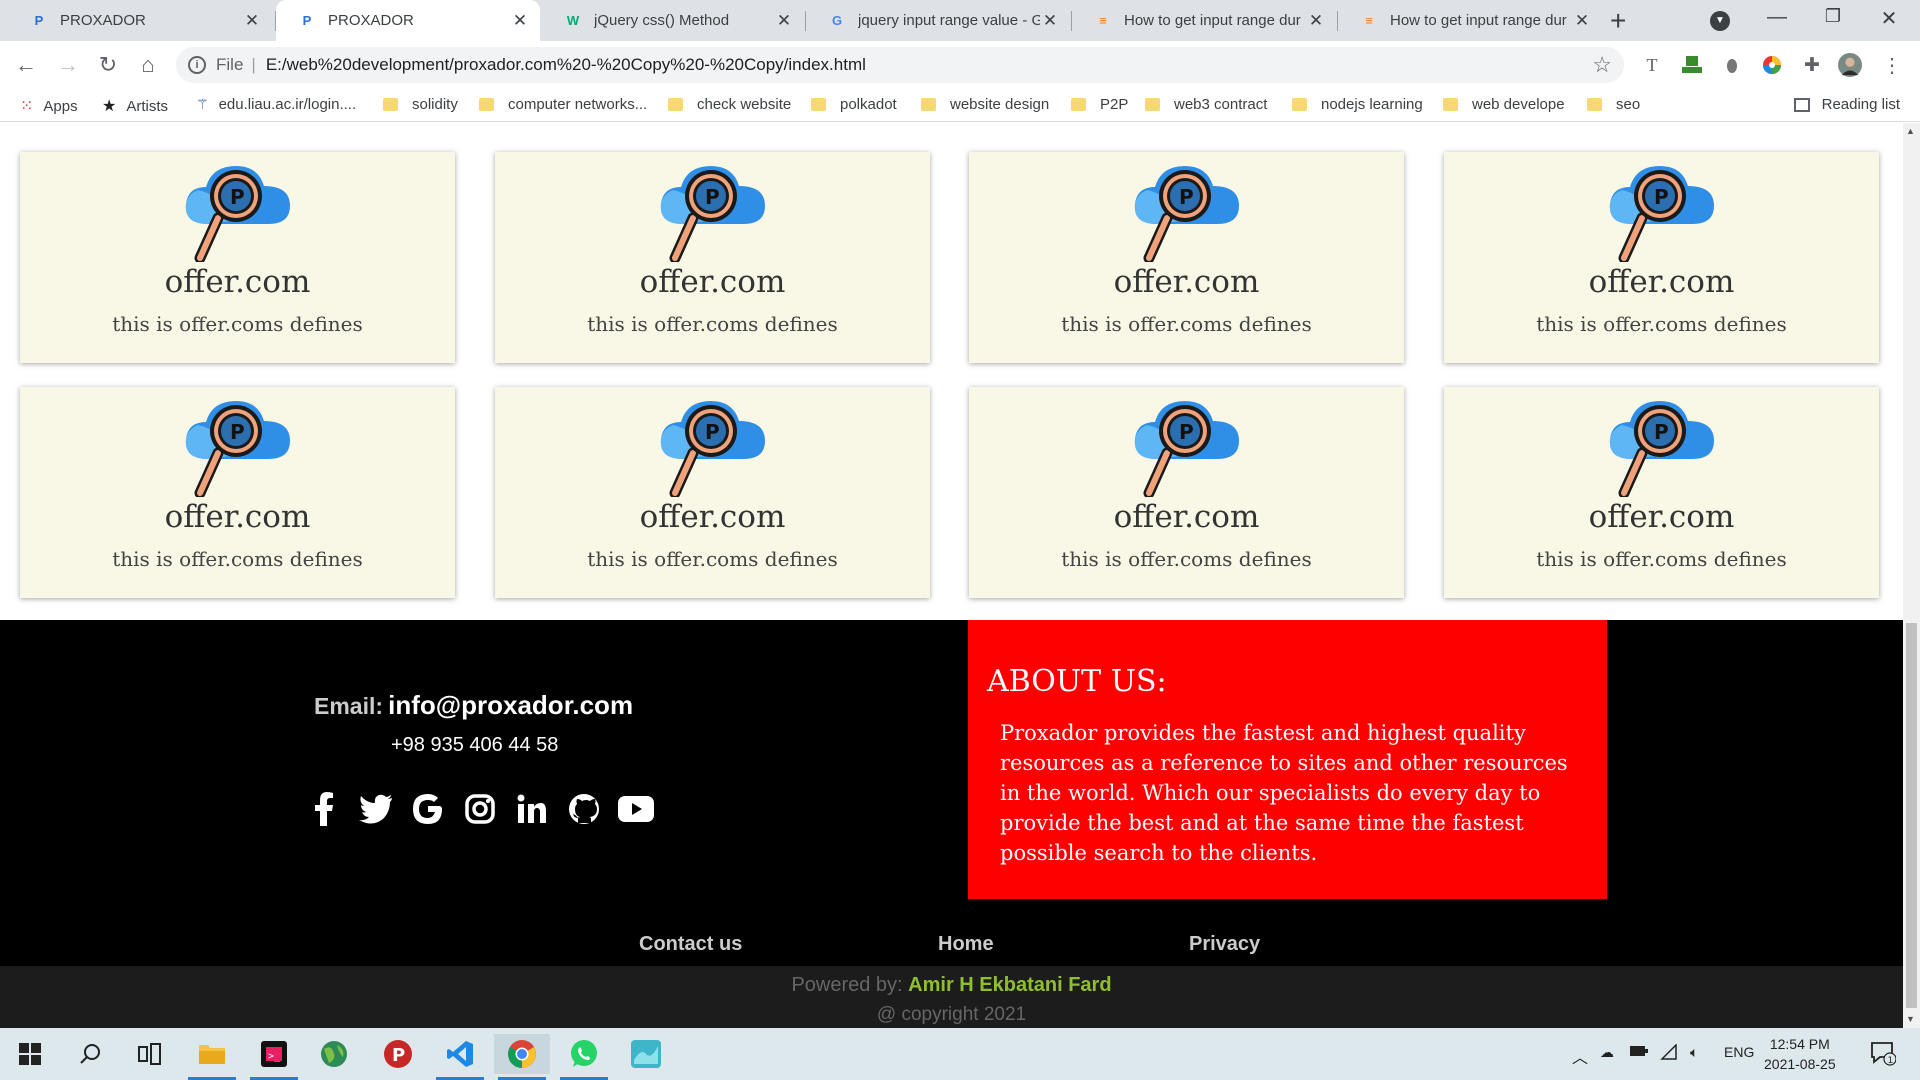 The image size is (1920, 1080). What do you see at coordinates (30, 1054) in the screenshot?
I see `start-icon` at bounding box center [30, 1054].